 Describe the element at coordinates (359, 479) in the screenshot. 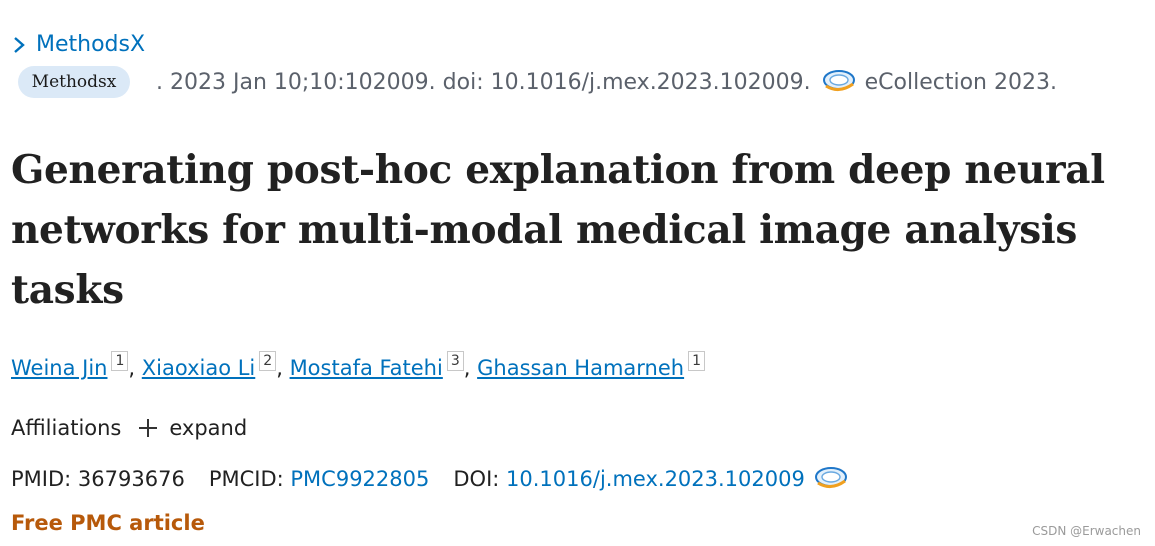

I see `pmcid-link: PMC9922805` at that location.